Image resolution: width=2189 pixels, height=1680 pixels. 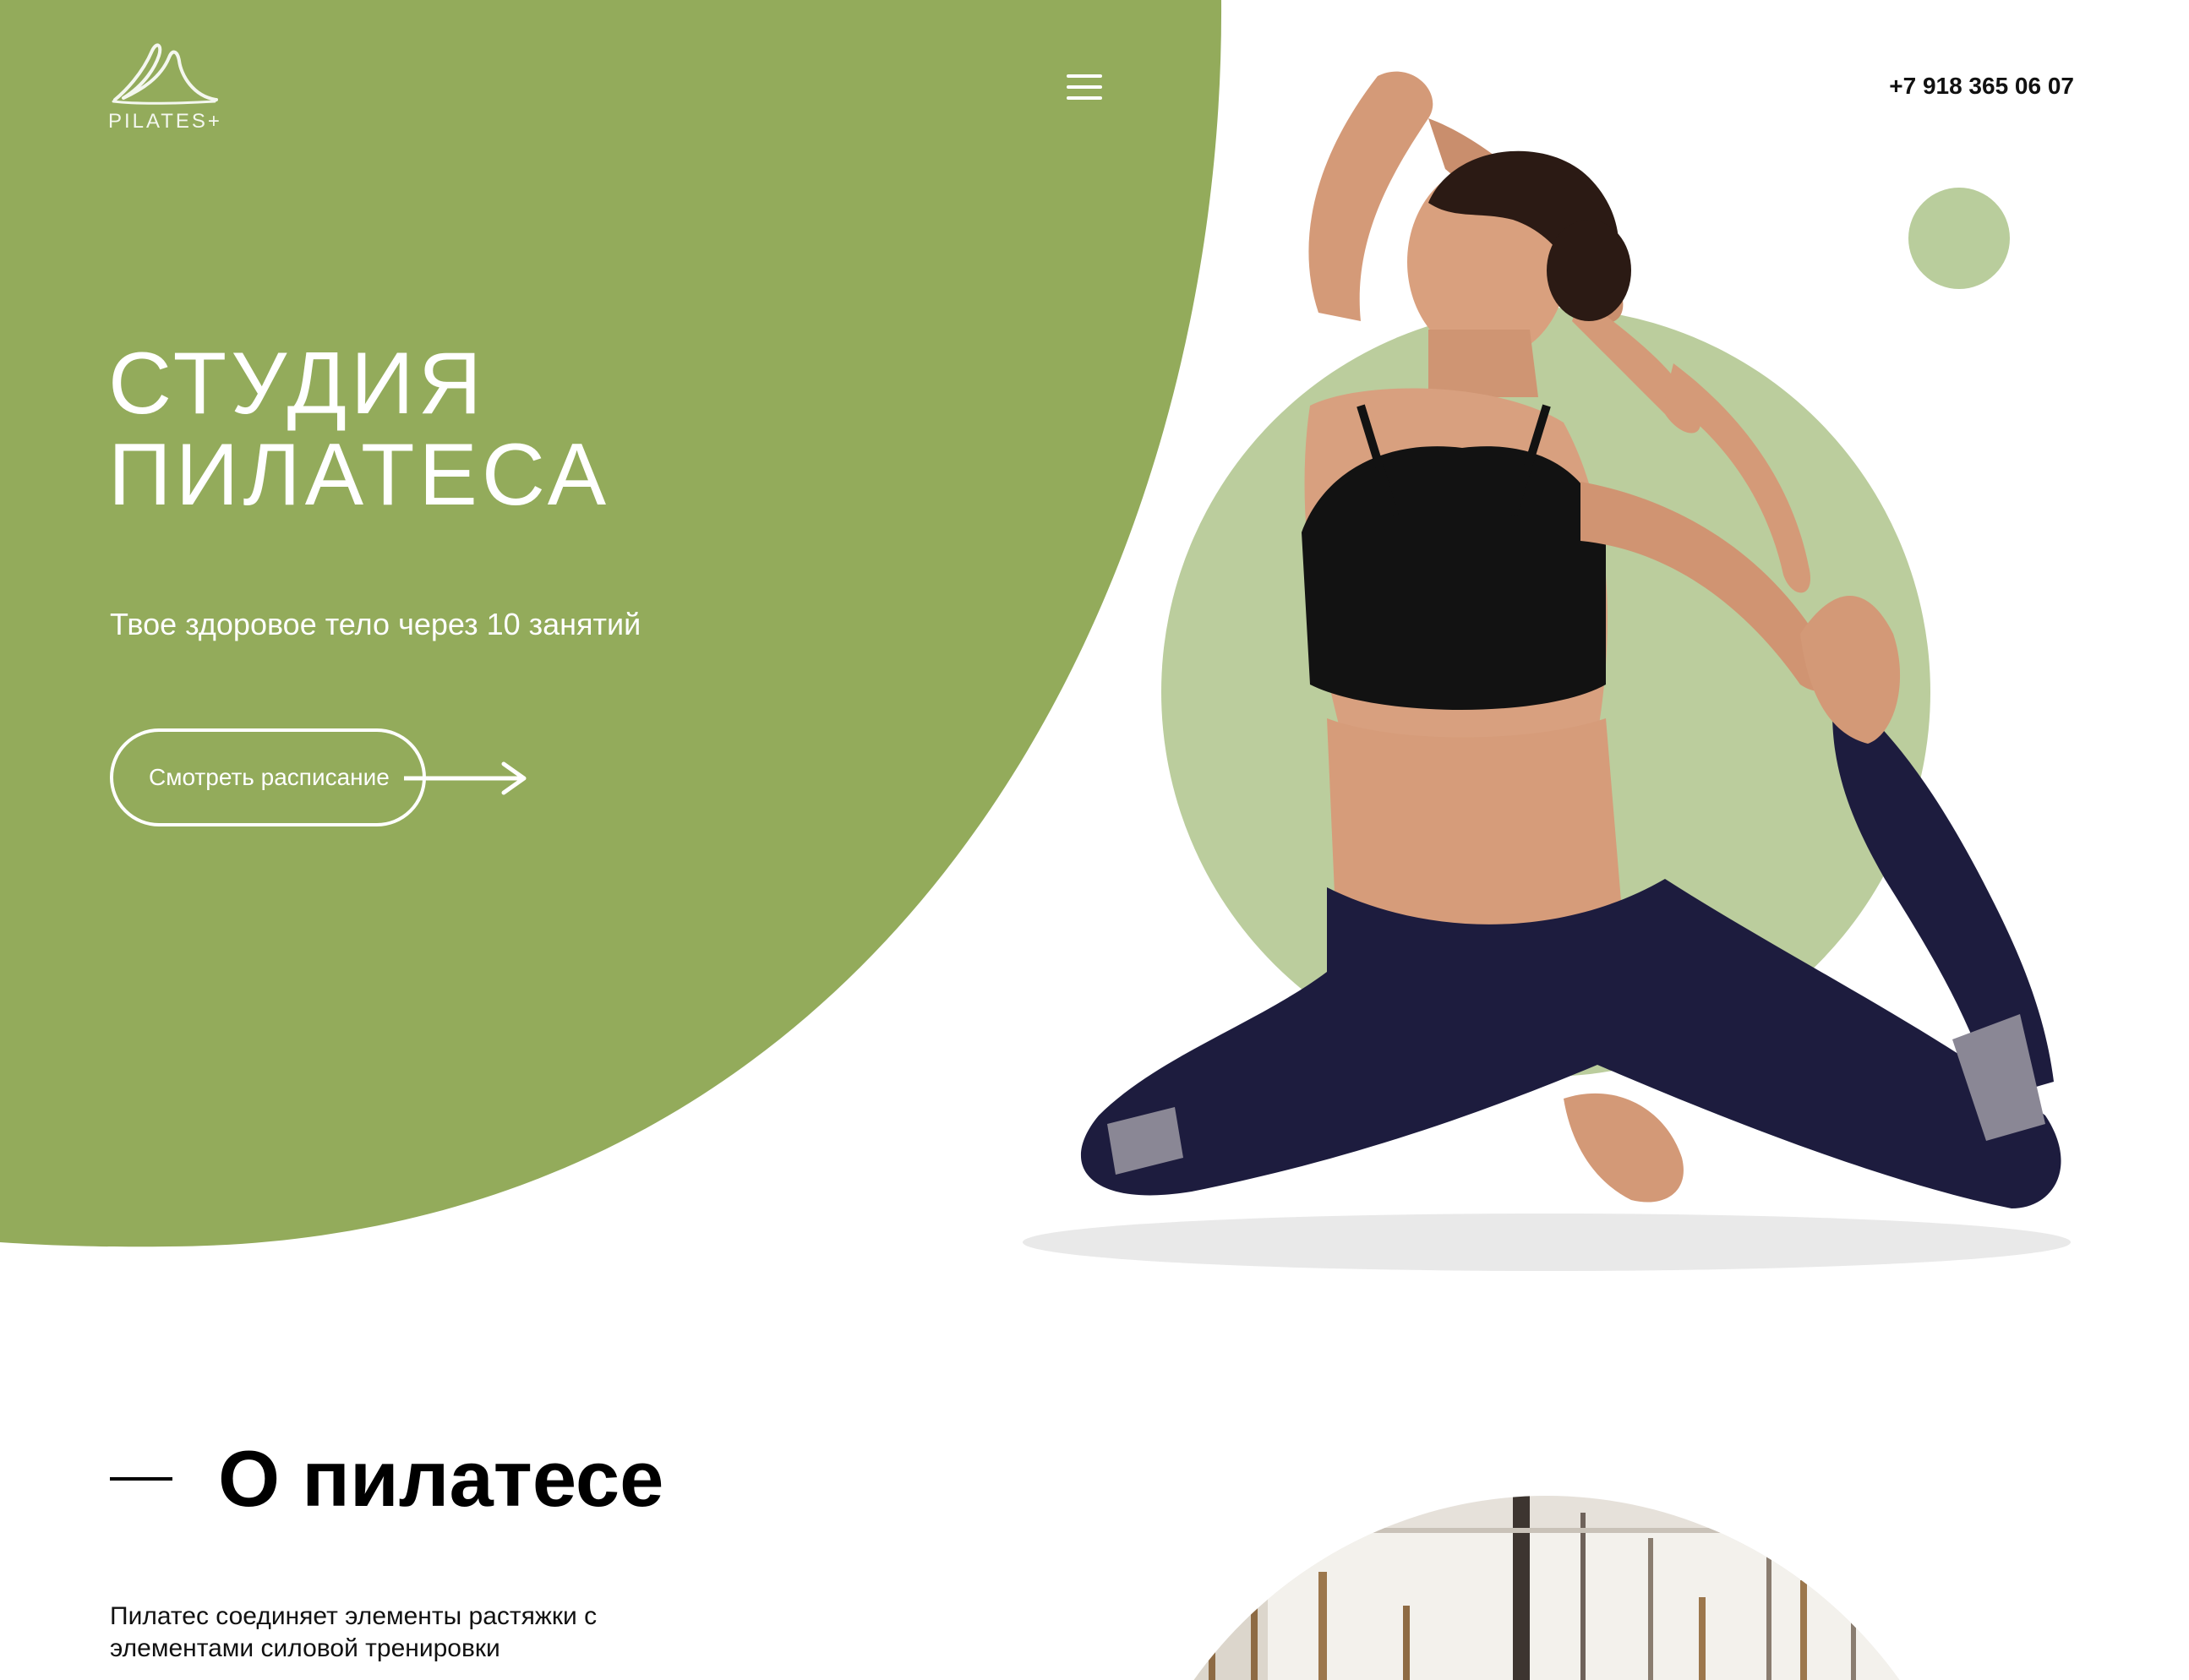 What do you see at coordinates (268, 777) in the screenshot?
I see `view-schedule-button: Смотреть расписание` at bounding box center [268, 777].